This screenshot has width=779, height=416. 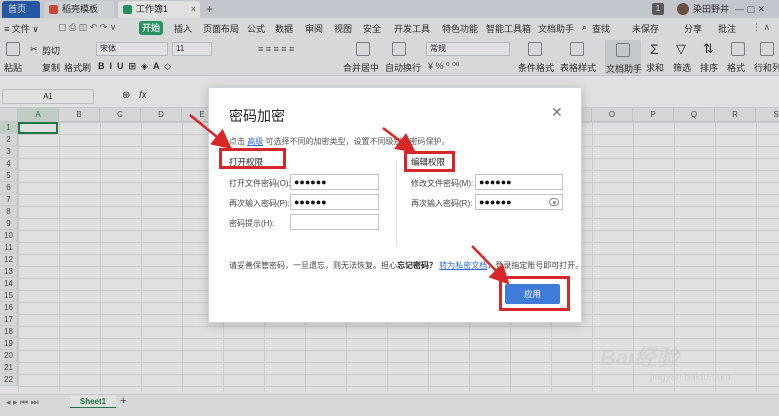 I want to click on arrow-apply, so click(x=490, y=265).